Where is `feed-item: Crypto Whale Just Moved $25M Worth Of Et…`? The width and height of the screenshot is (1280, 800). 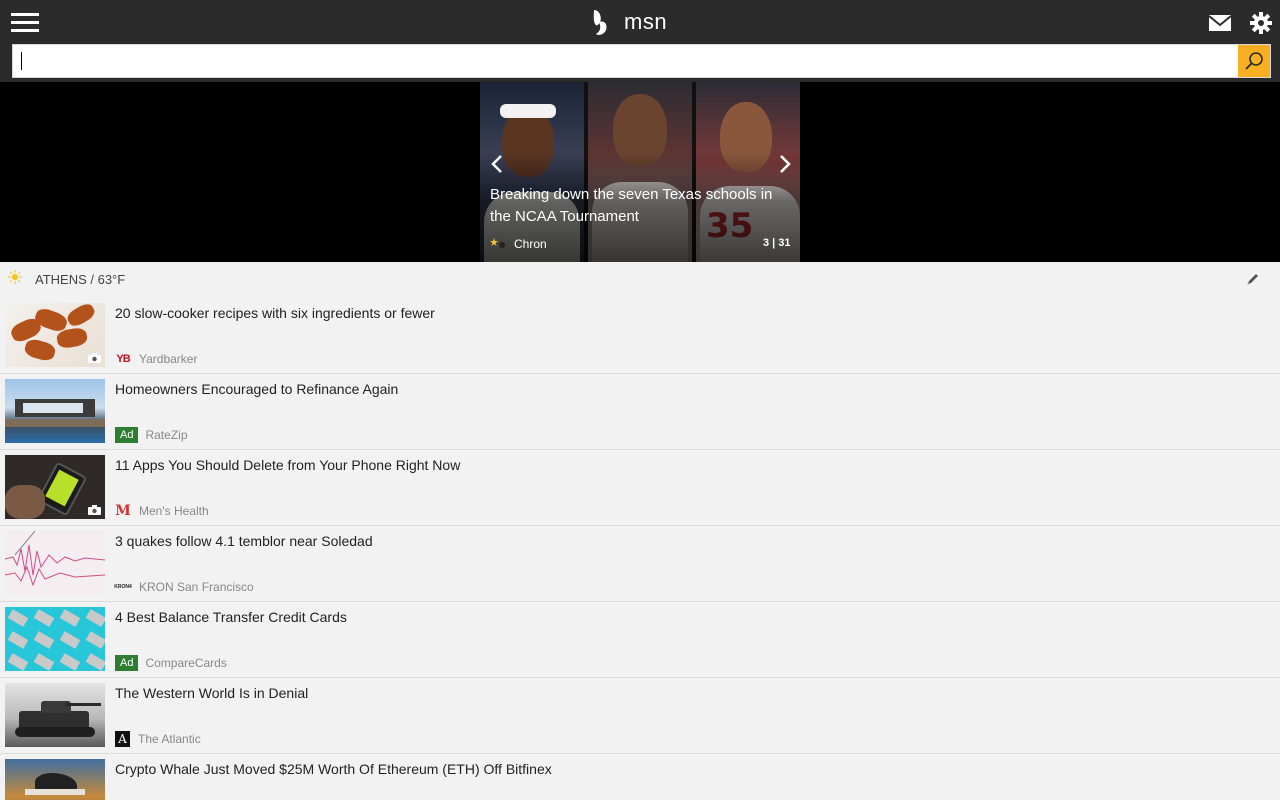
feed-item: Crypto Whale Just Moved $25M Worth Of Et… is located at coordinates (640, 777).